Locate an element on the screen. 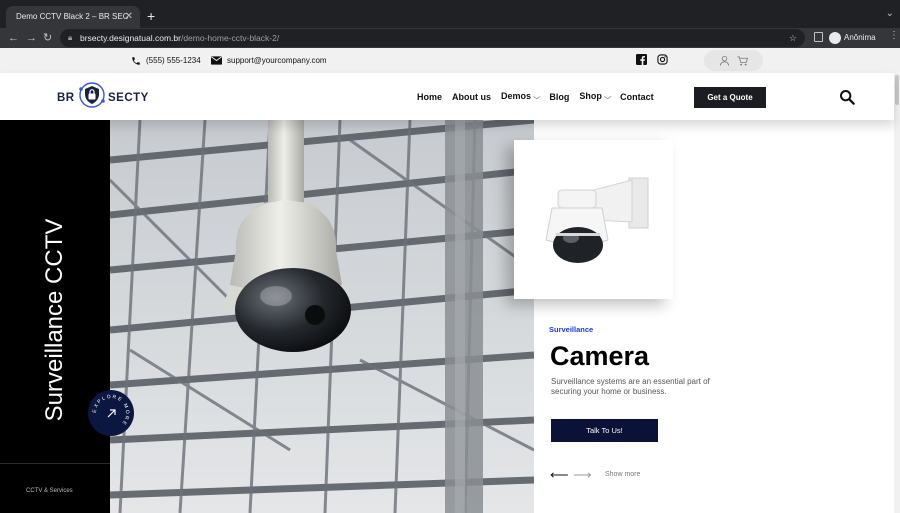 Image resolution: width=900 pixels, height=513 pixels. lock-icon: 🔒︎ is located at coordinates (70, 37).